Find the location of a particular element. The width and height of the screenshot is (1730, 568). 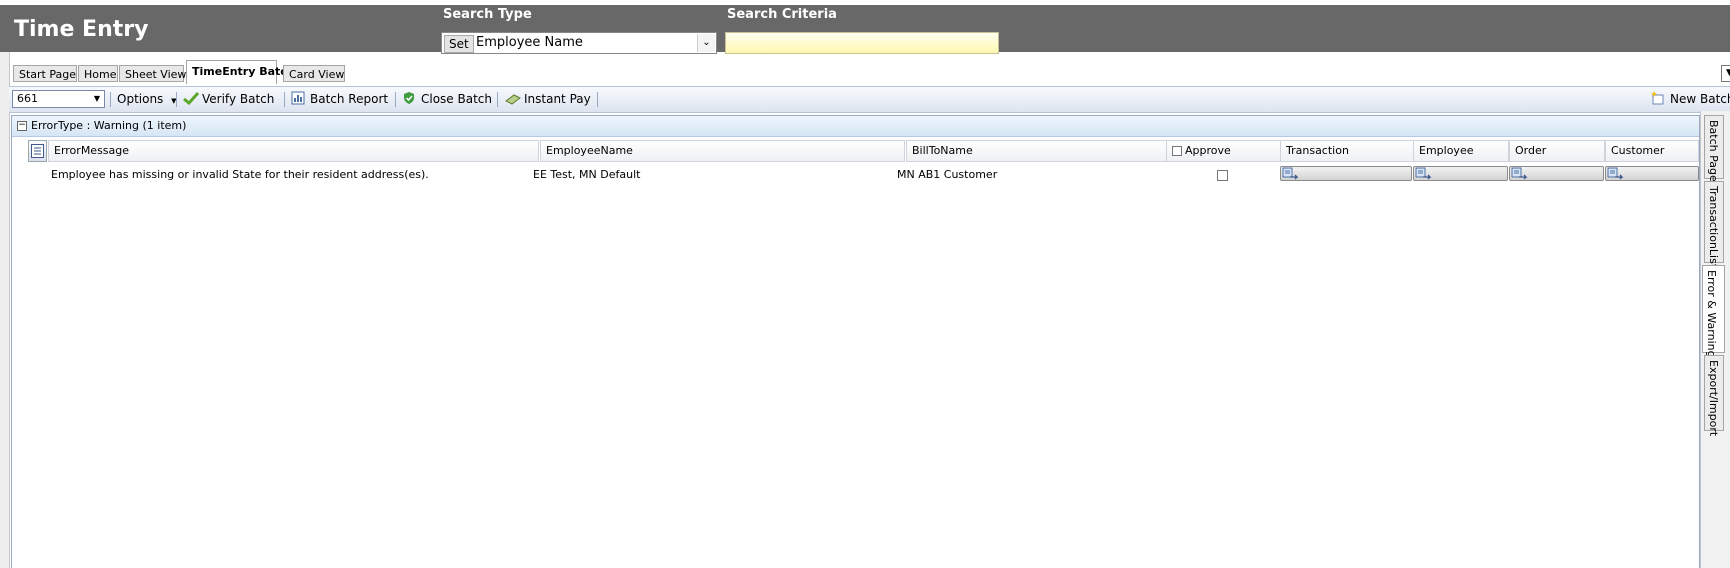

group-label: ErrorType : Warning (1 item) is located at coordinates (109, 125).